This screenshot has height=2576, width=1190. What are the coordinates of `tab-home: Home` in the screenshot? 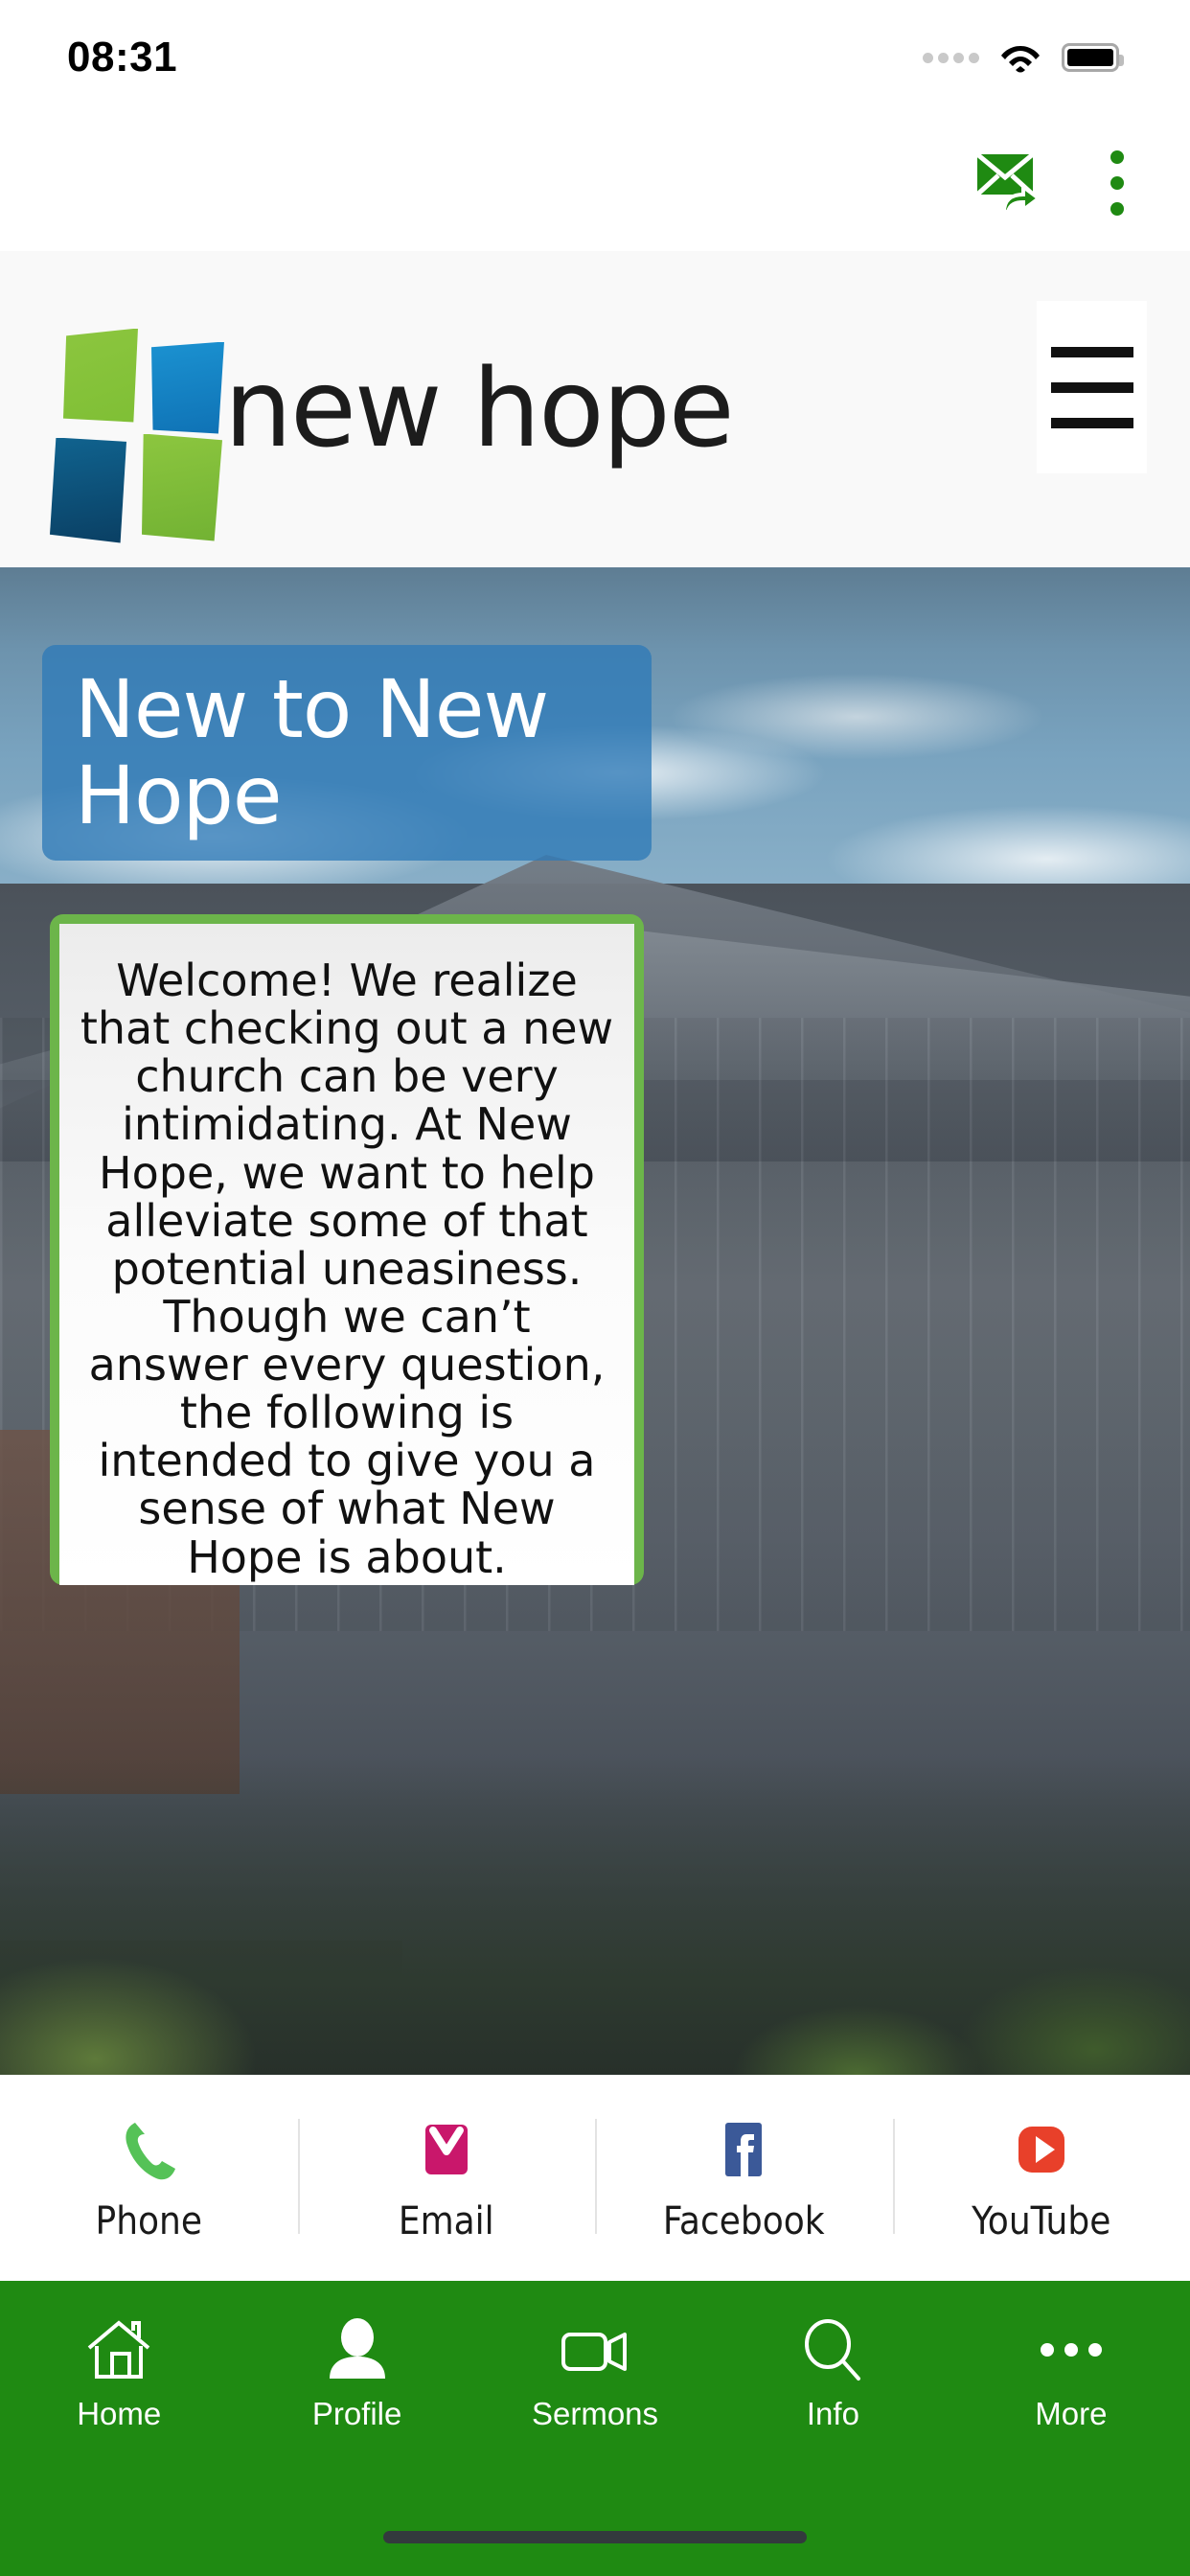 It's located at (119, 2437).